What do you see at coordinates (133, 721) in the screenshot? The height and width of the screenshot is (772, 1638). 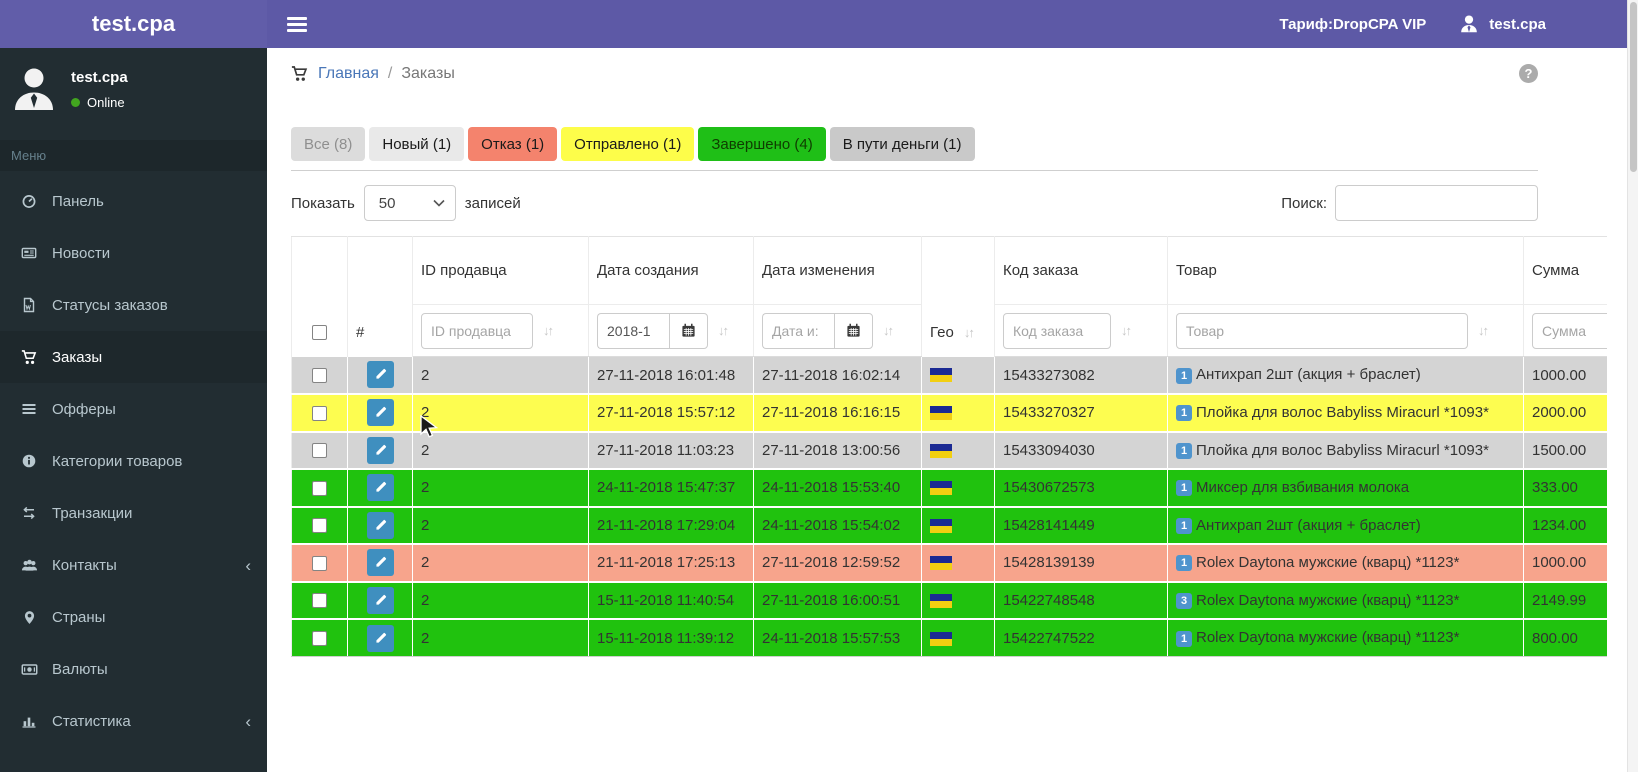 I see `sidebar-item-statistics: Статистика ‹` at bounding box center [133, 721].